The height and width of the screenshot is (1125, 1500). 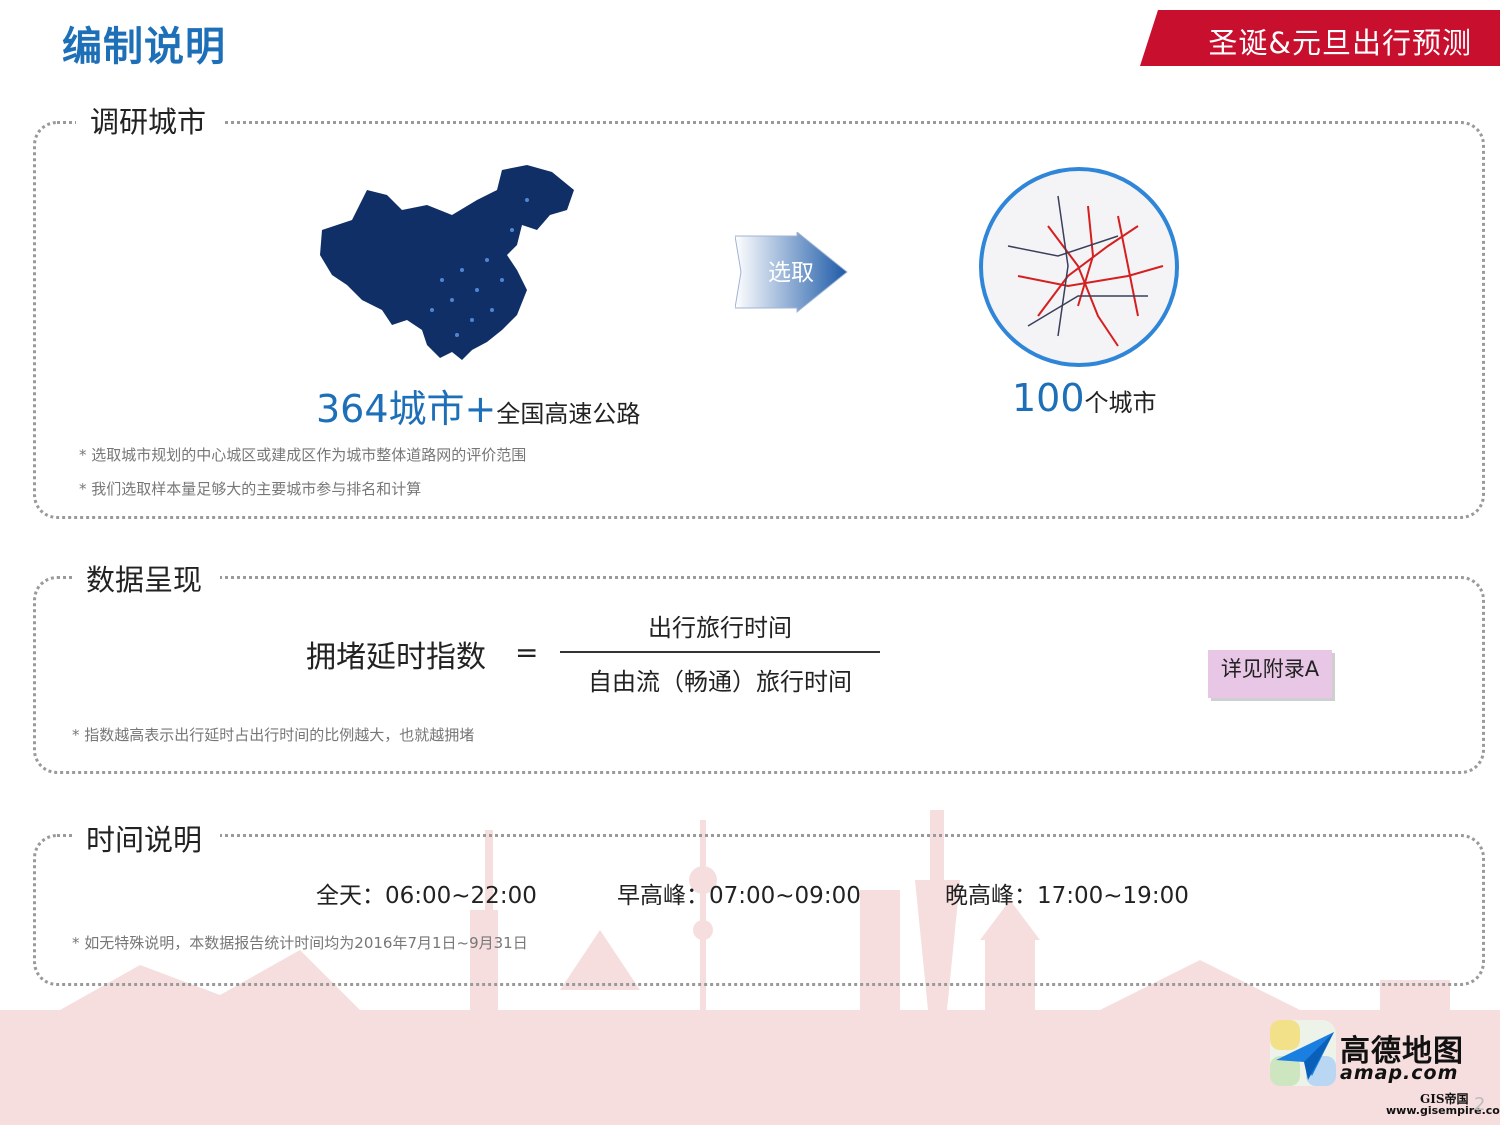 I want to click on time-morning-peak-value: 07:00~09:00, so click(x=785, y=896).